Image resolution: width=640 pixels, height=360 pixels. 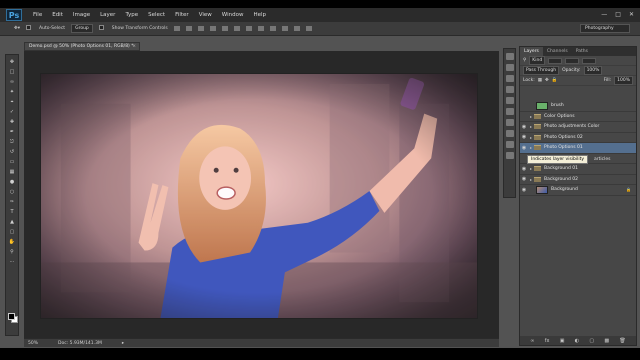 What do you see at coordinates (233, 15) in the screenshot?
I see `menu-window: Window` at bounding box center [233, 15].